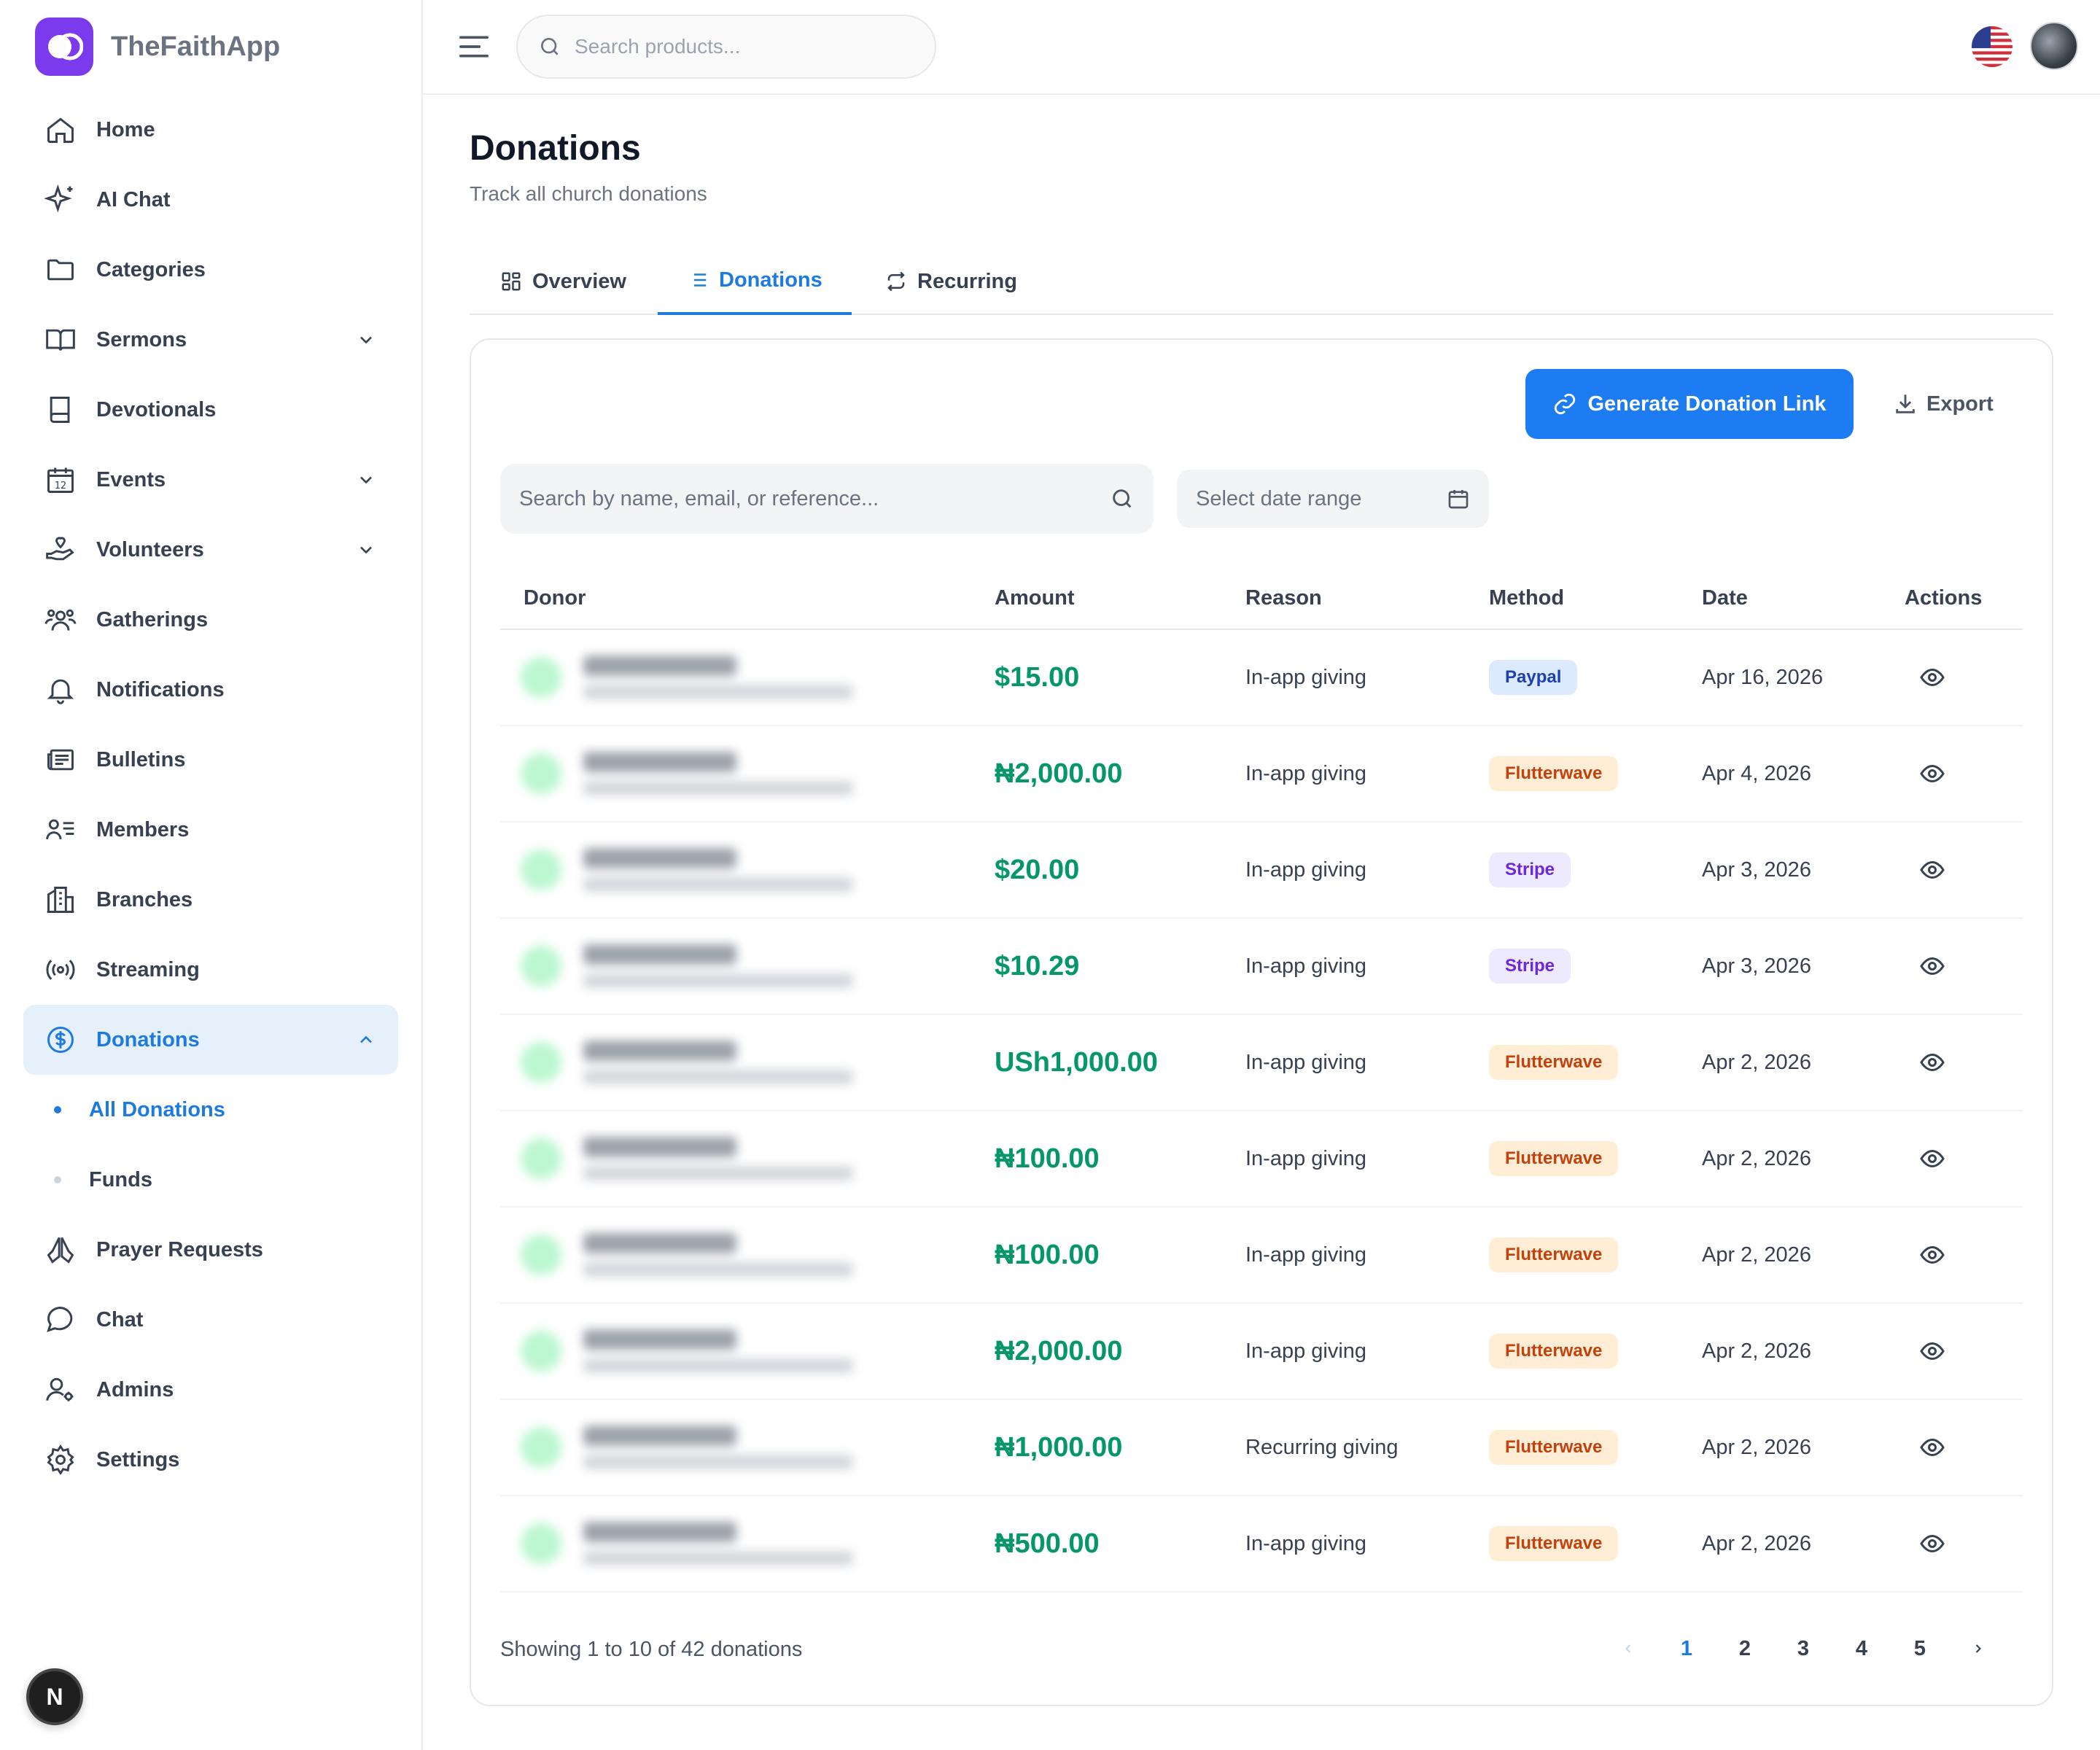  I want to click on sidebar-item-branches: Branches, so click(210, 900).